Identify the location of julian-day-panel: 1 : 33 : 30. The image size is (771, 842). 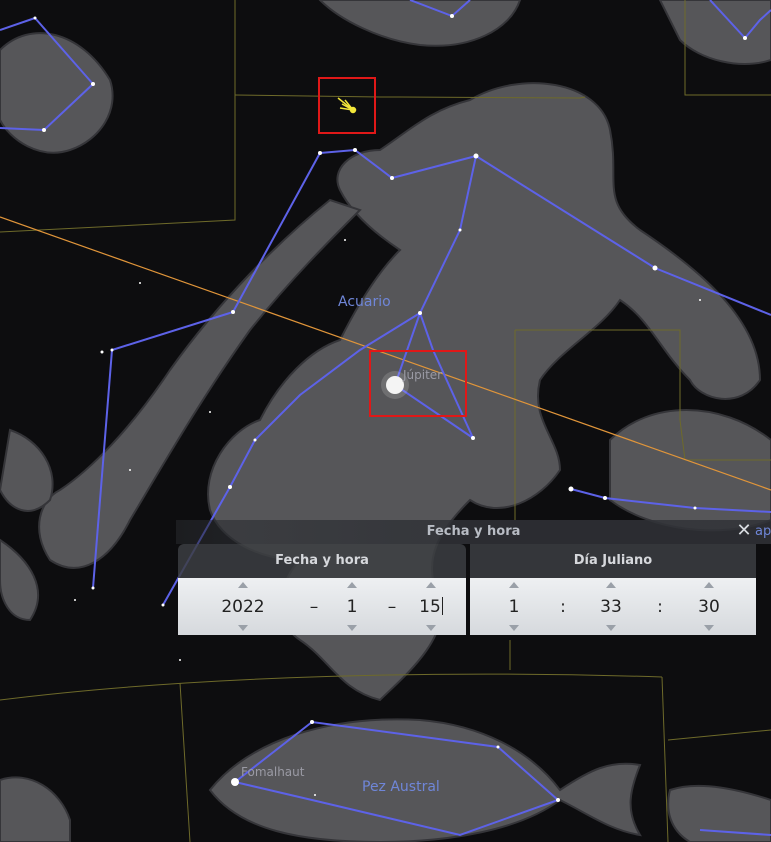
(613, 606).